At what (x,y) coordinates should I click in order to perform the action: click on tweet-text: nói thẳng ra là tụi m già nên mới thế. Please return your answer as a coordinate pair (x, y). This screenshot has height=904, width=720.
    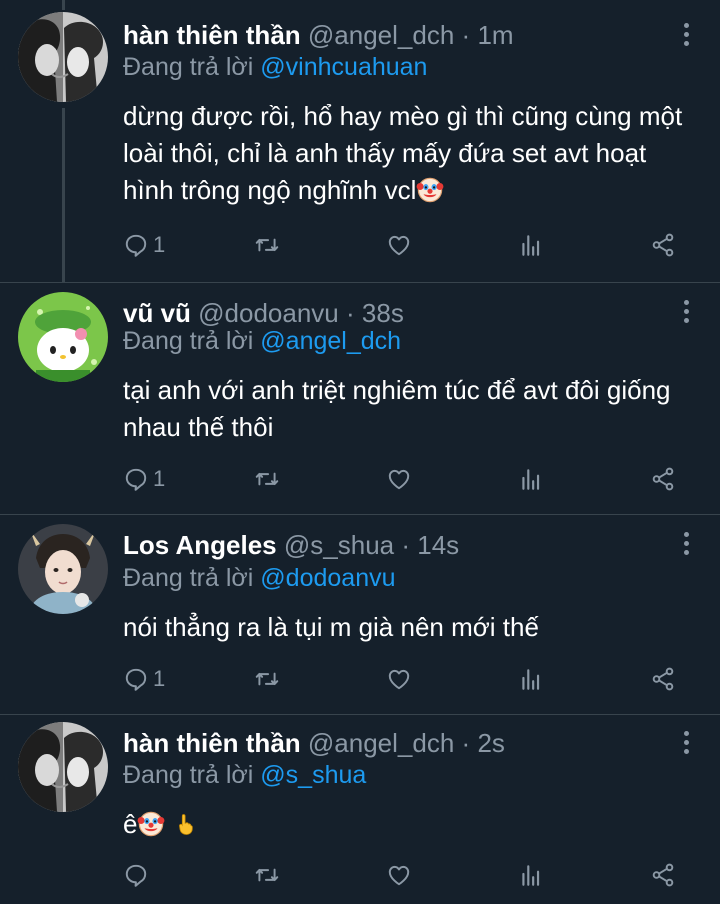
    Looking at the image, I should click on (331, 627).